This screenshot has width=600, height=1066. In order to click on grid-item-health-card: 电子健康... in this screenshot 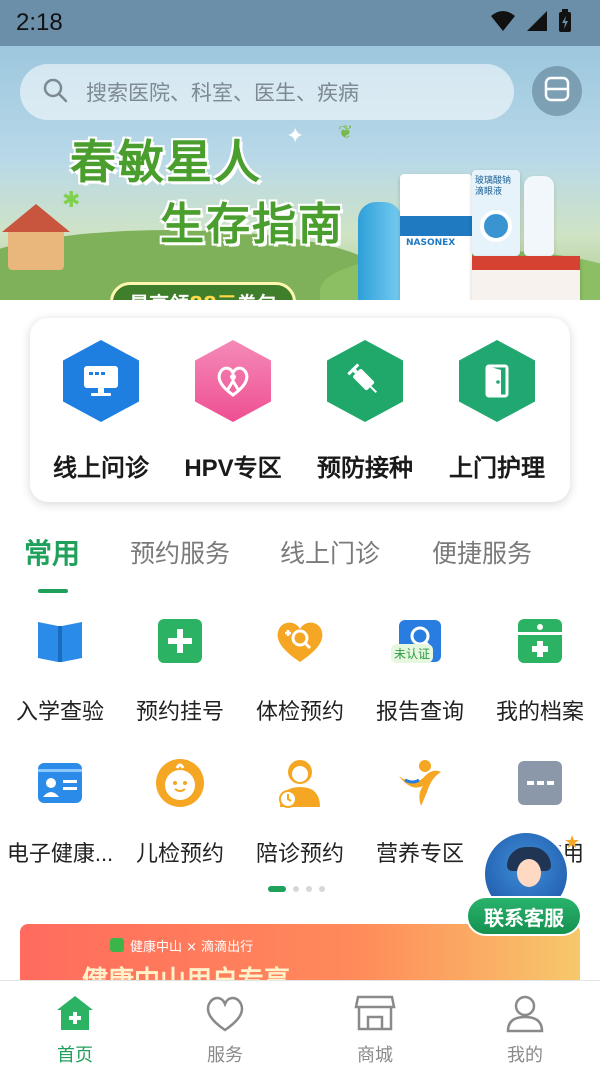, I will do `click(60, 813)`.